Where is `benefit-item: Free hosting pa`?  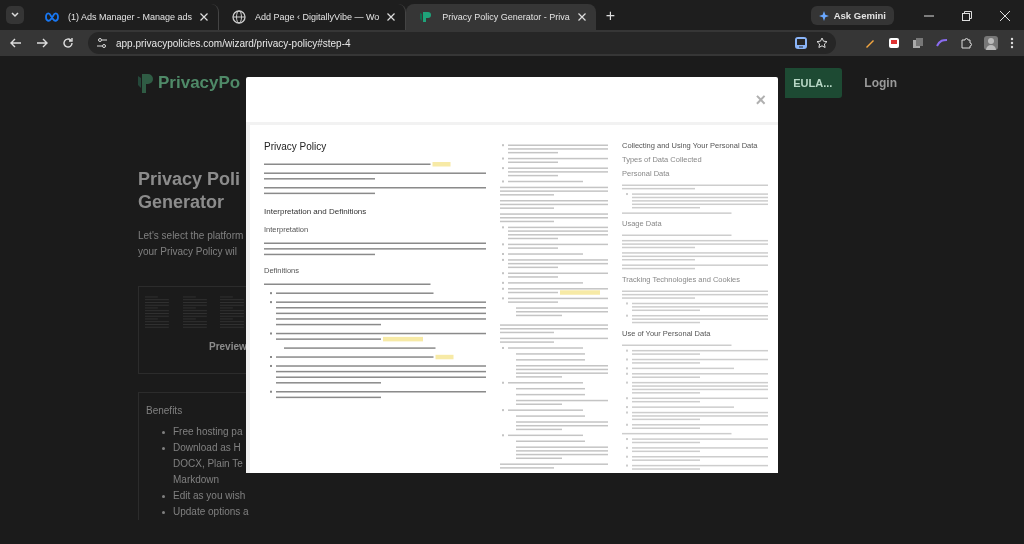
benefit-item: Free hosting pa is located at coordinates (208, 432).